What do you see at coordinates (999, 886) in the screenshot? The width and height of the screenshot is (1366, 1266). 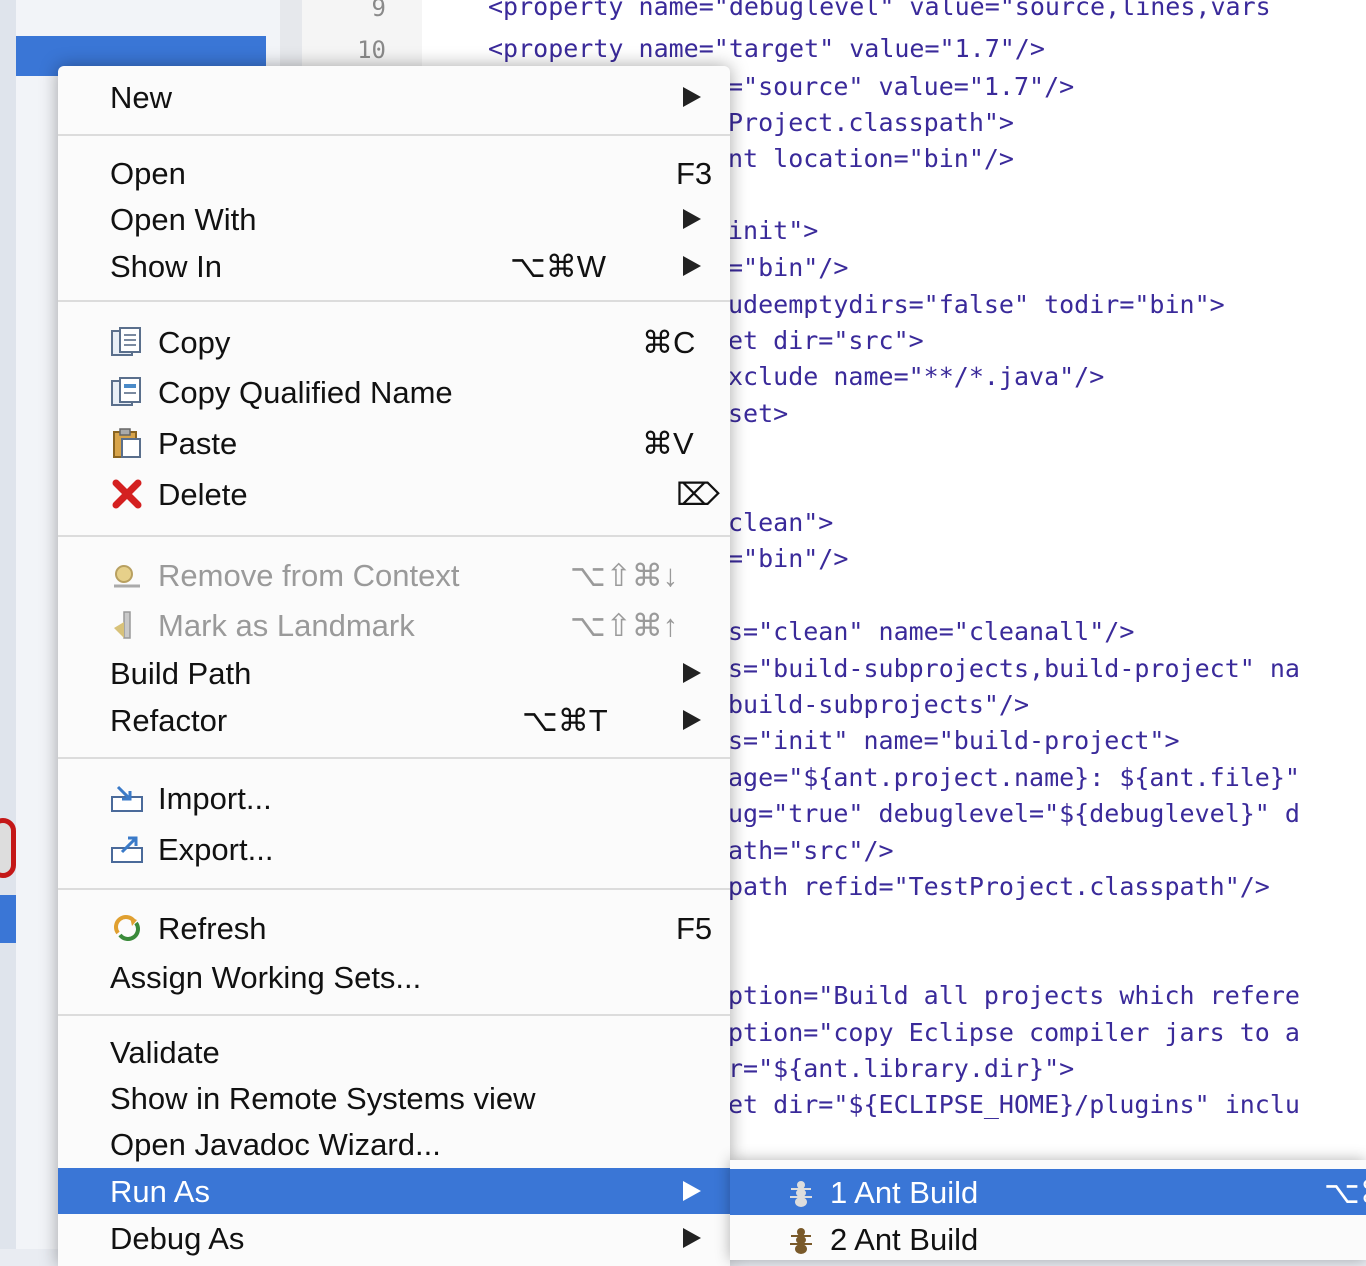 I see `code-line: path refid="TestProject.classpath"/>` at bounding box center [999, 886].